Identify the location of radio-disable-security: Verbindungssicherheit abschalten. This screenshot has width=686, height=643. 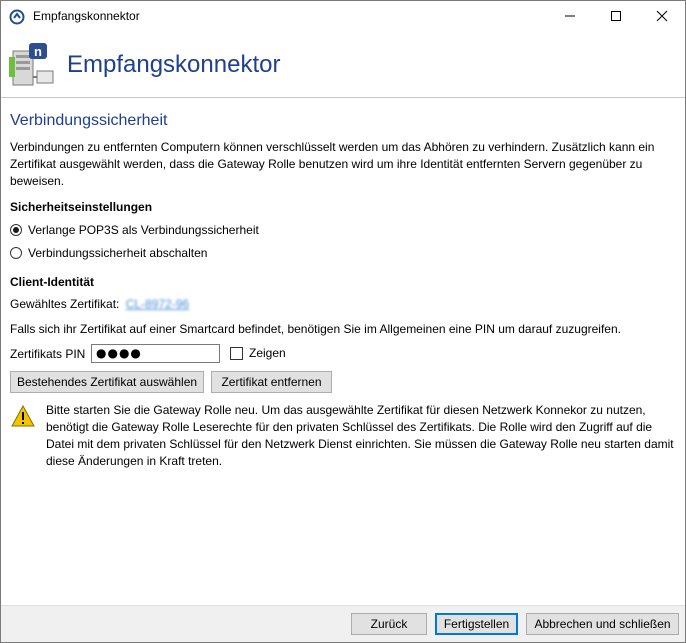
(108, 253).